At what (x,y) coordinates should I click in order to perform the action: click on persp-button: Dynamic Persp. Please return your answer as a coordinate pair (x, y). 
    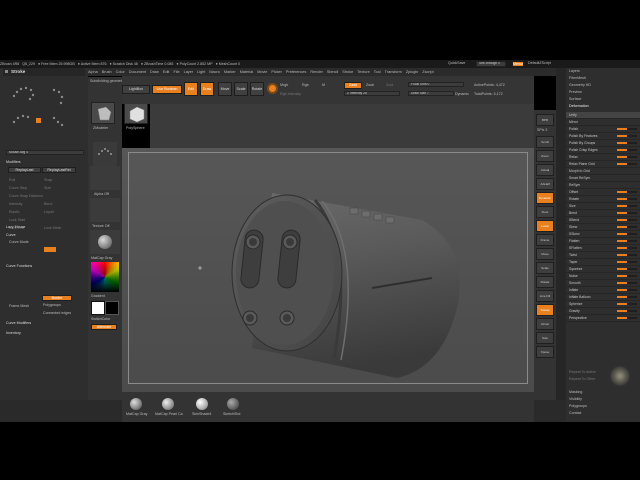
    Looking at the image, I should click on (545, 198).